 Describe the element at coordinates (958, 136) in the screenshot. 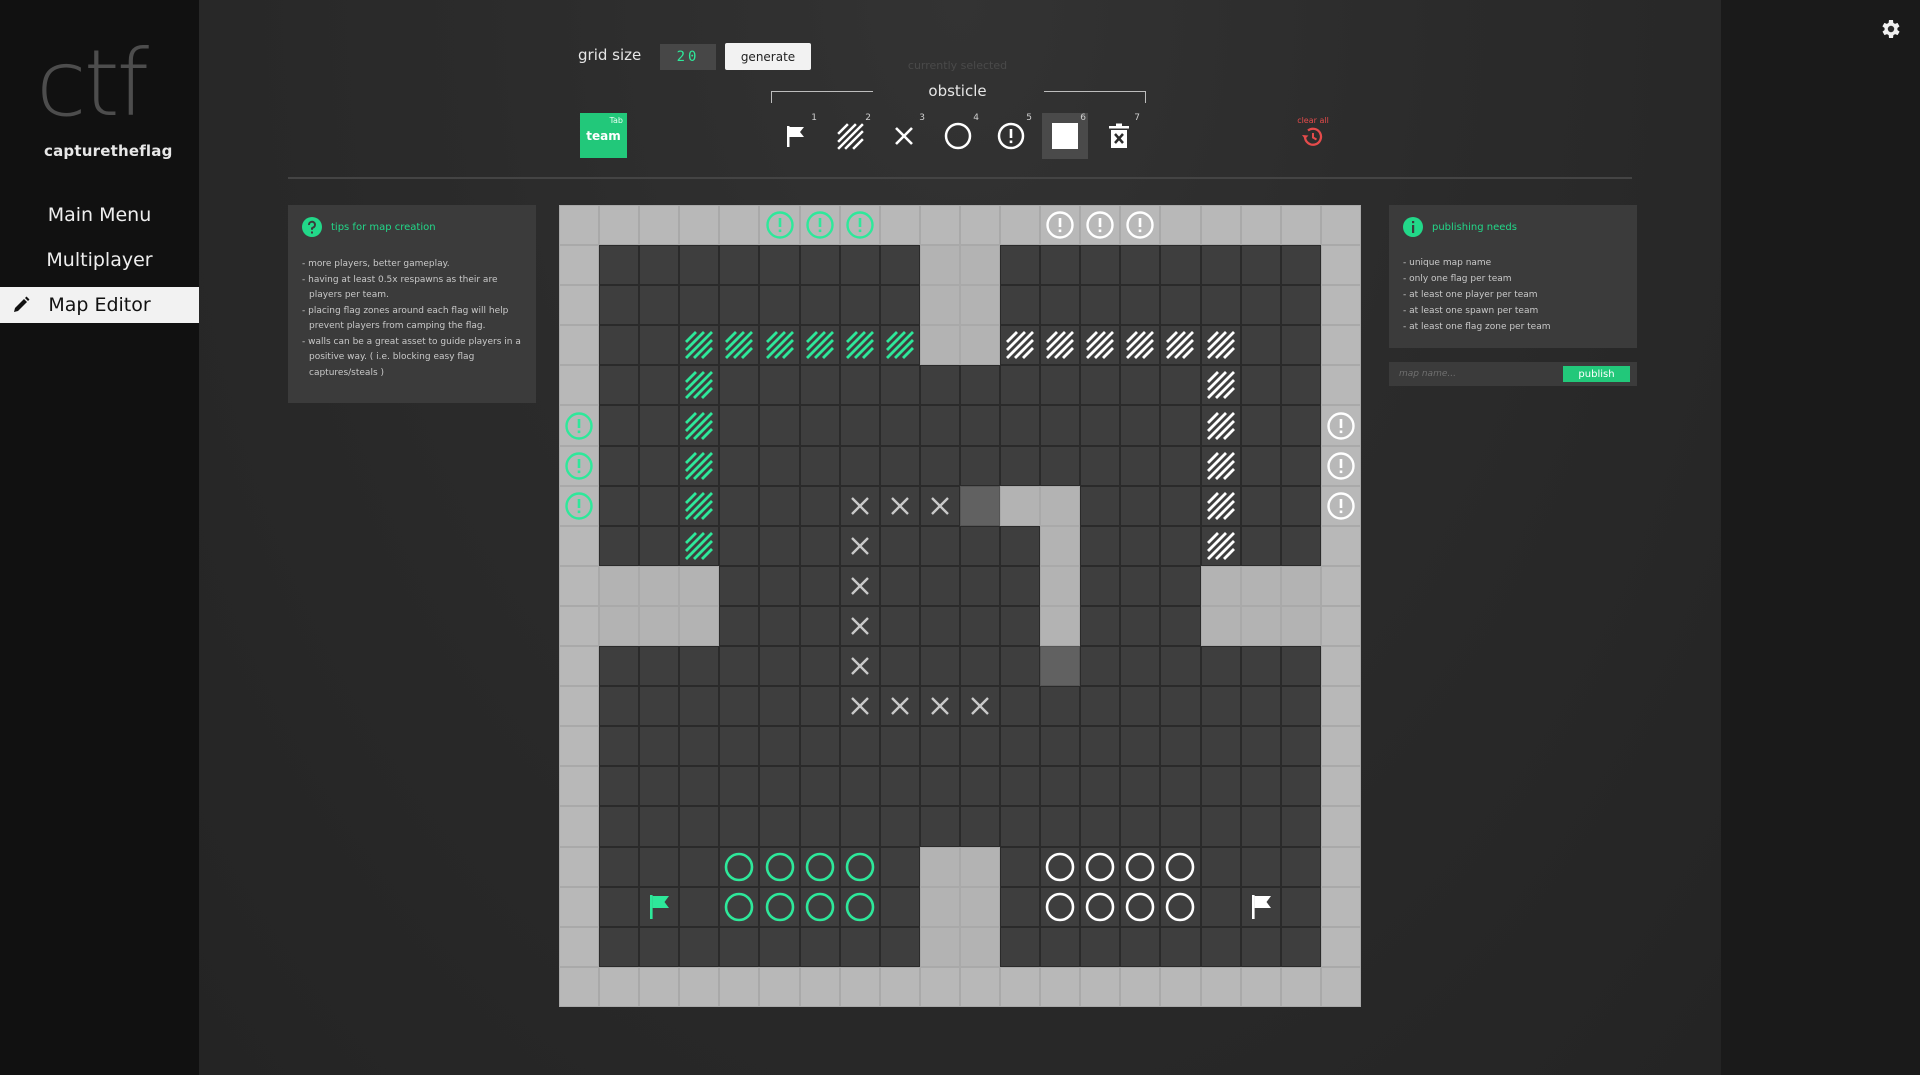

I see `tool-circle: 4` at that location.